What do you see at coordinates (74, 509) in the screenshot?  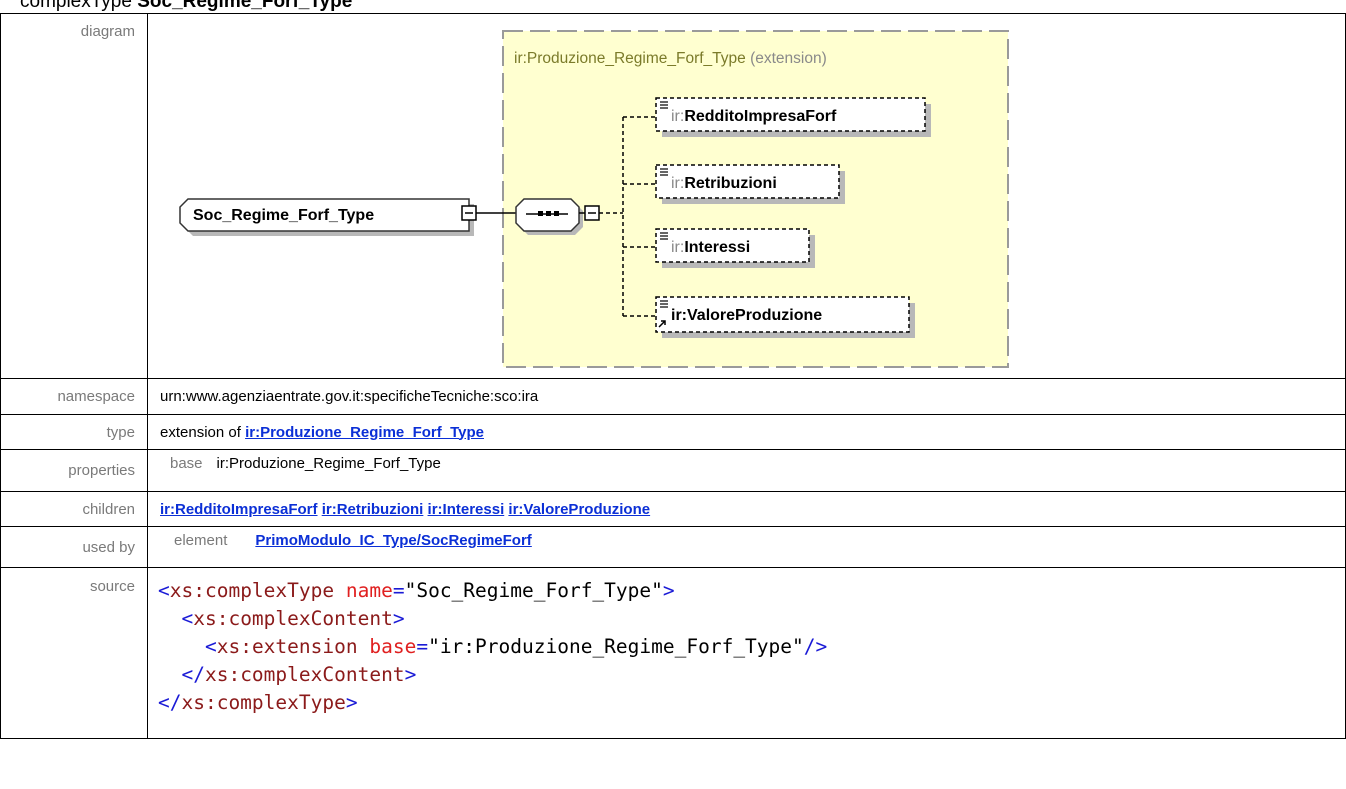 I see `children-label: children` at bounding box center [74, 509].